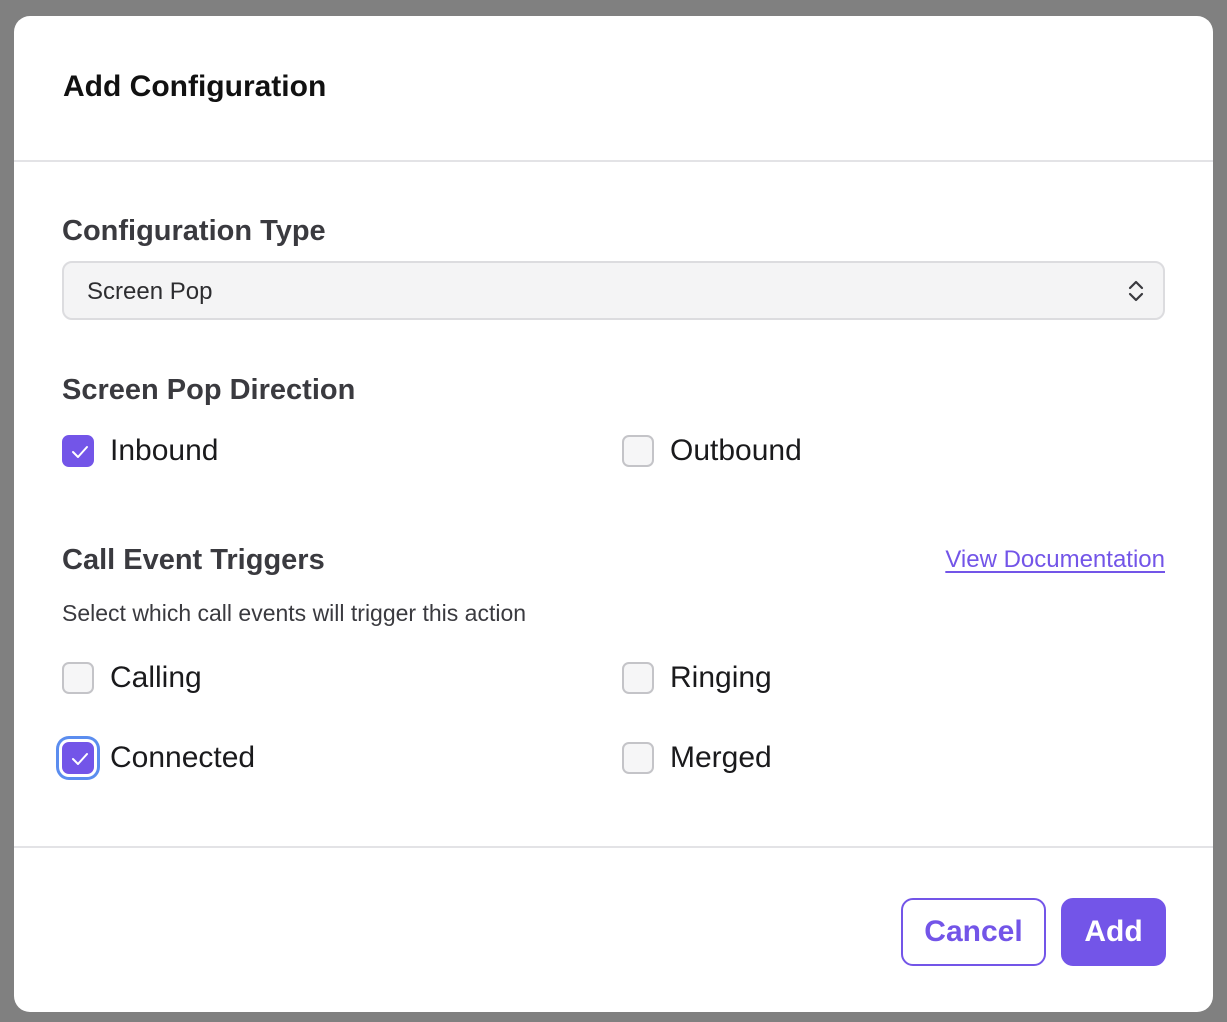 The image size is (1227, 1022). Describe the element at coordinates (209, 390) in the screenshot. I see `screen-pop-direction-label: Screen Pop Direction` at that location.